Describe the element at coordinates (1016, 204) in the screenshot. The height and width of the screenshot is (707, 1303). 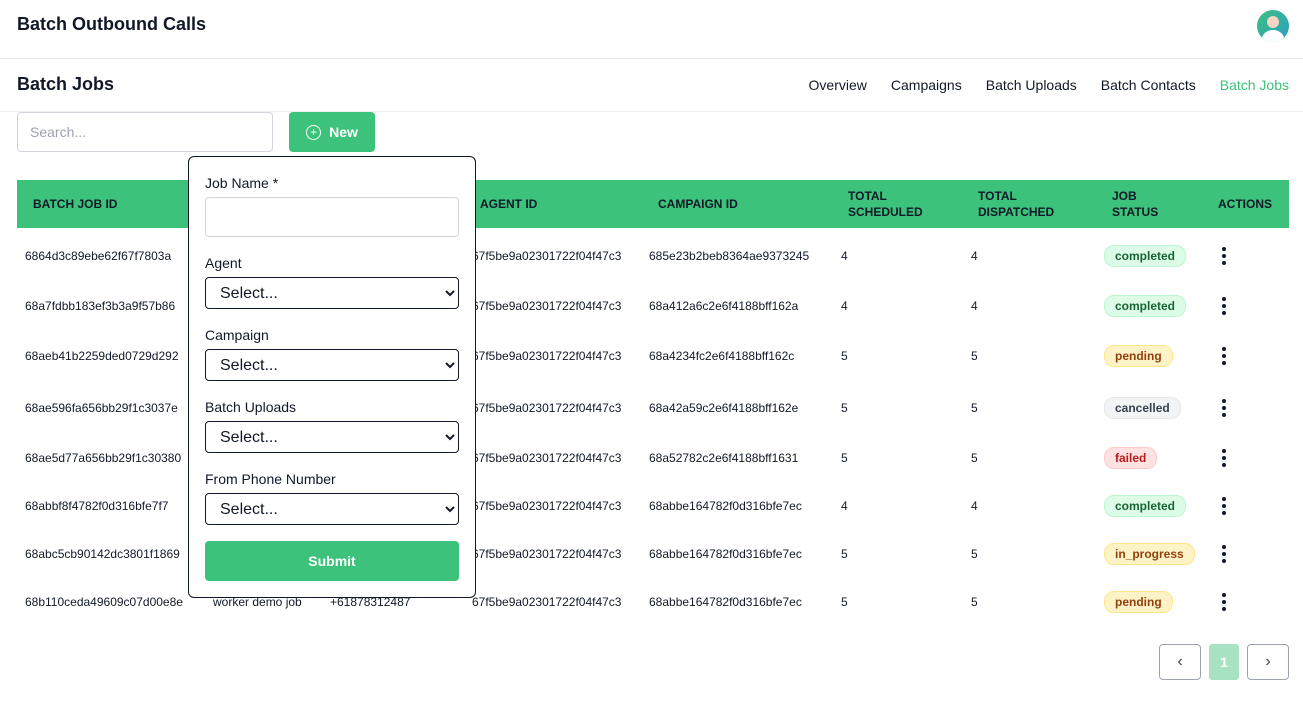
I see `header-total-dispatched: TOTAL DISPATCHED` at that location.